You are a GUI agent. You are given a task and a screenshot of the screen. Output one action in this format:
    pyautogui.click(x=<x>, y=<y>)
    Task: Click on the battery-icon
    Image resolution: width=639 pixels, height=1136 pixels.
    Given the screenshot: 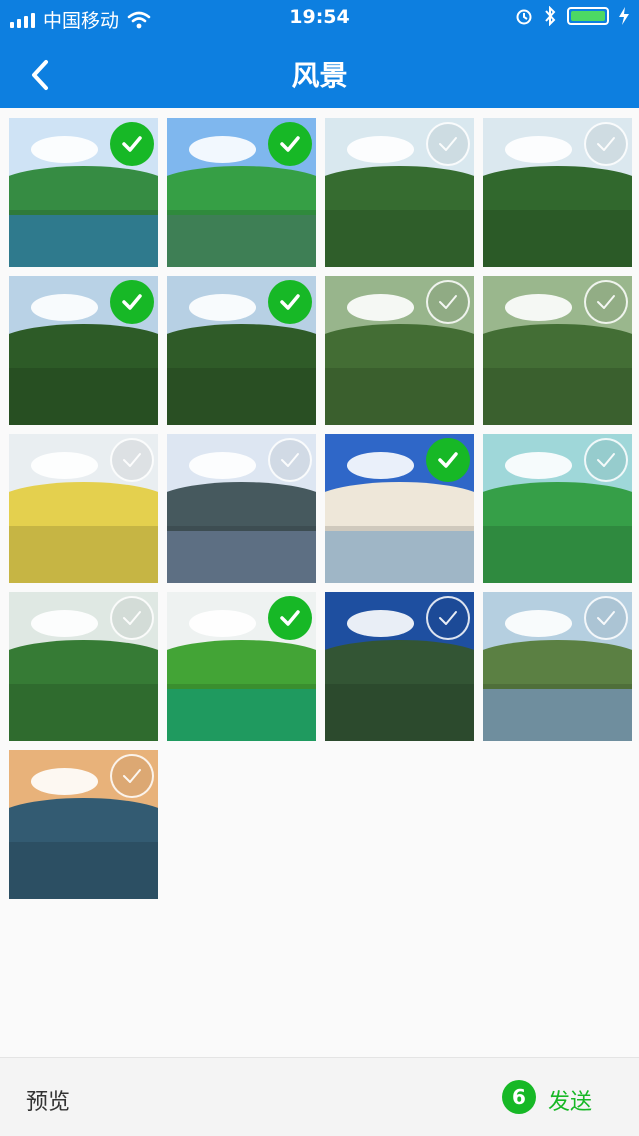 What is the action you would take?
    pyautogui.click(x=588, y=16)
    